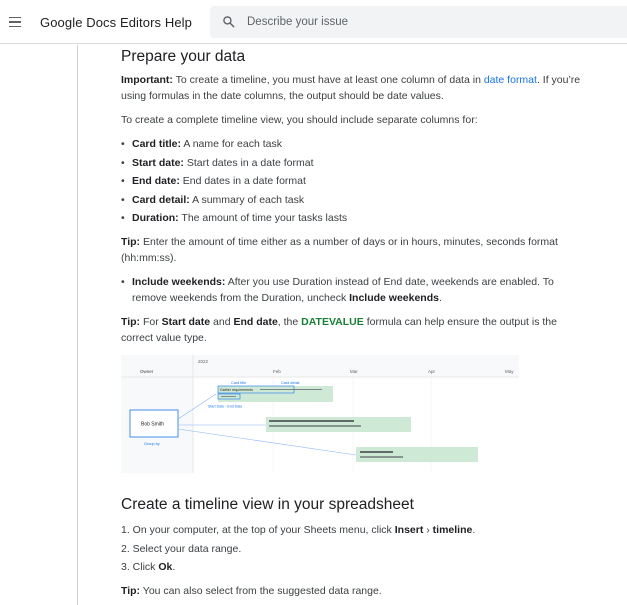 This screenshot has height=605, width=627. What do you see at coordinates (356, 145) in the screenshot?
I see `list-item: Card title: A name for each task` at bounding box center [356, 145].